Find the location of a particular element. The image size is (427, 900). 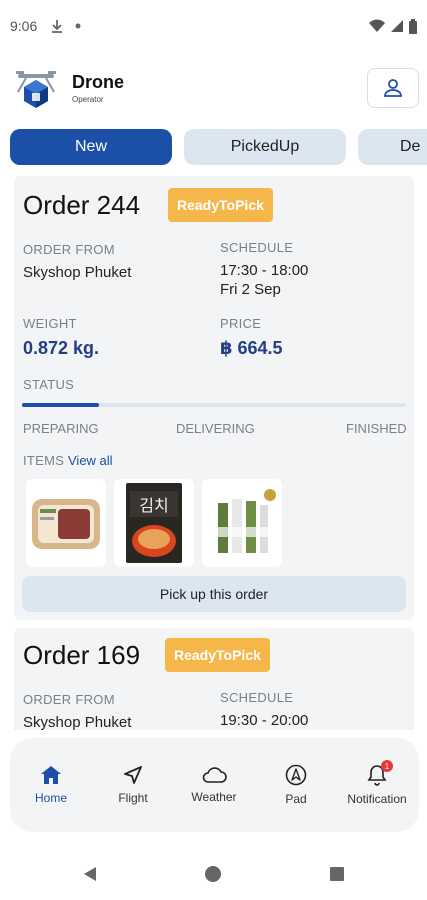

price-value: ฿ 664.5 is located at coordinates (251, 348).